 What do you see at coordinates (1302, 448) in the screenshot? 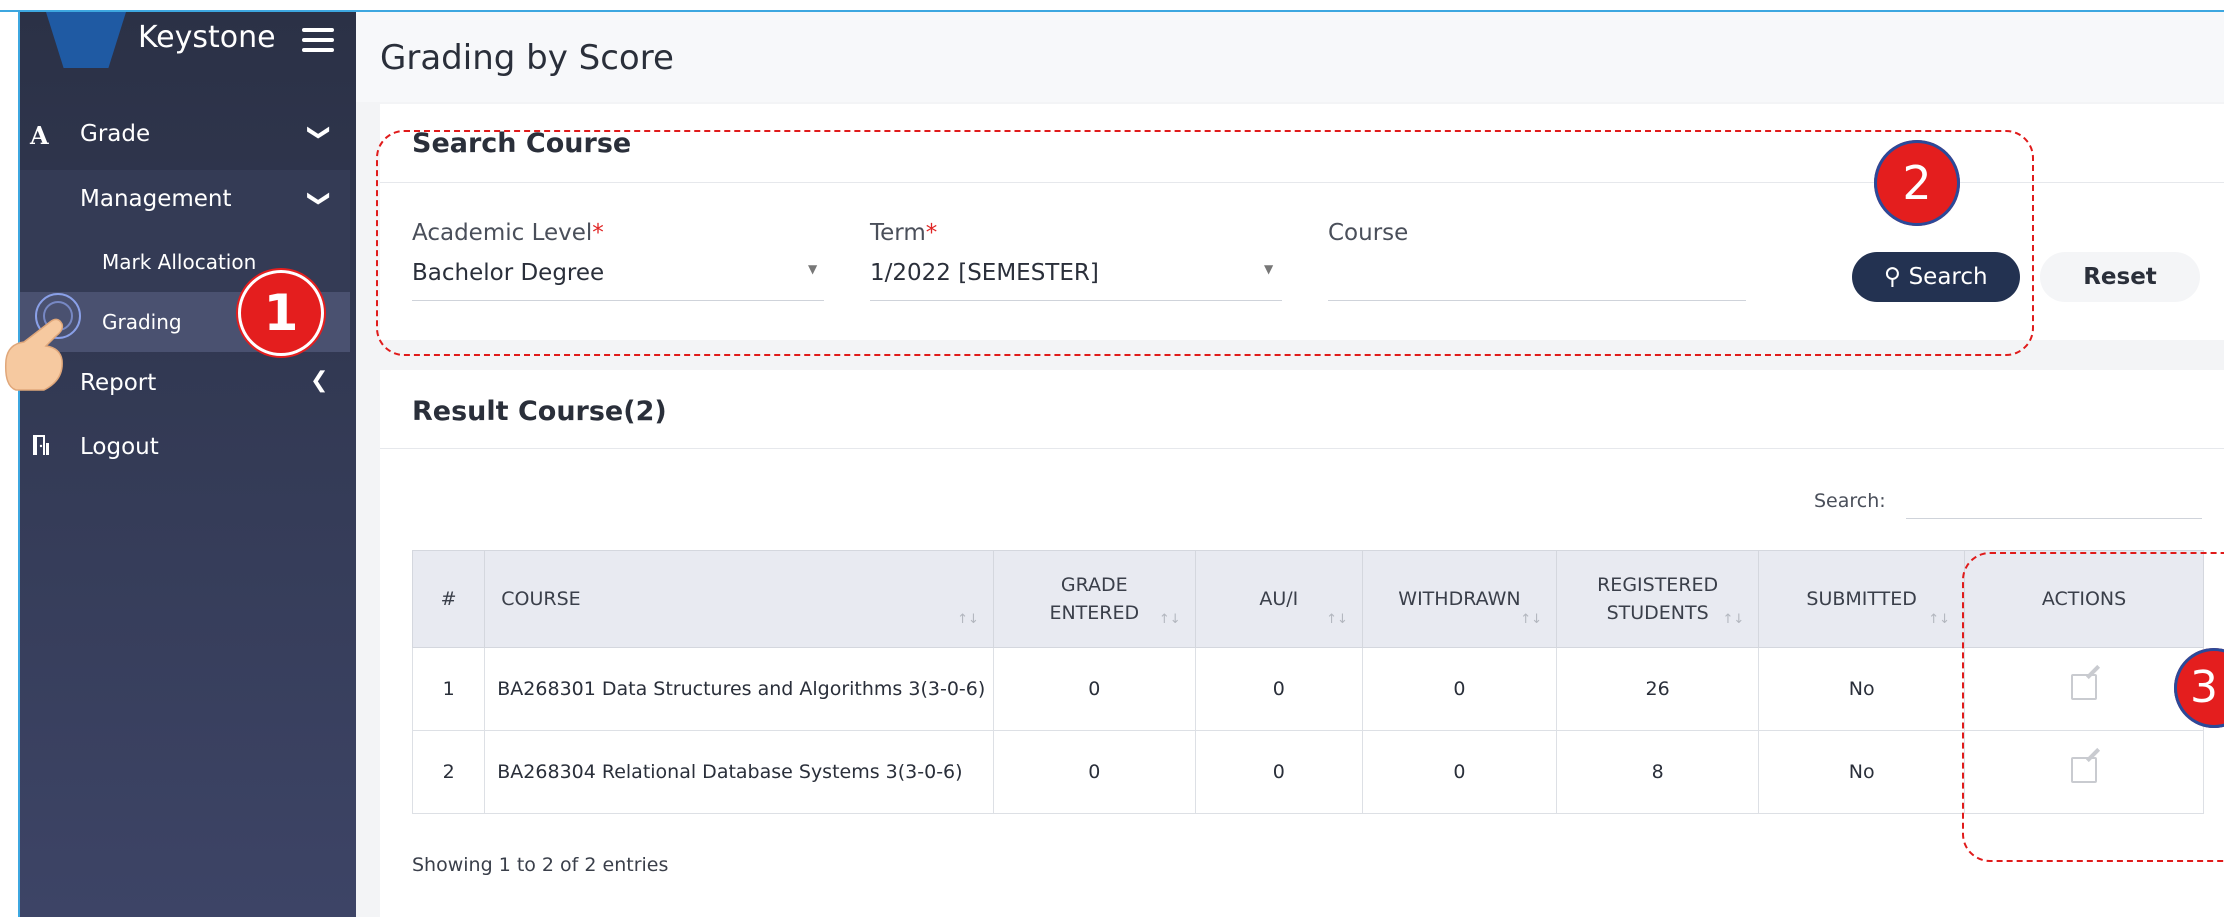
I see `card-divider` at bounding box center [1302, 448].